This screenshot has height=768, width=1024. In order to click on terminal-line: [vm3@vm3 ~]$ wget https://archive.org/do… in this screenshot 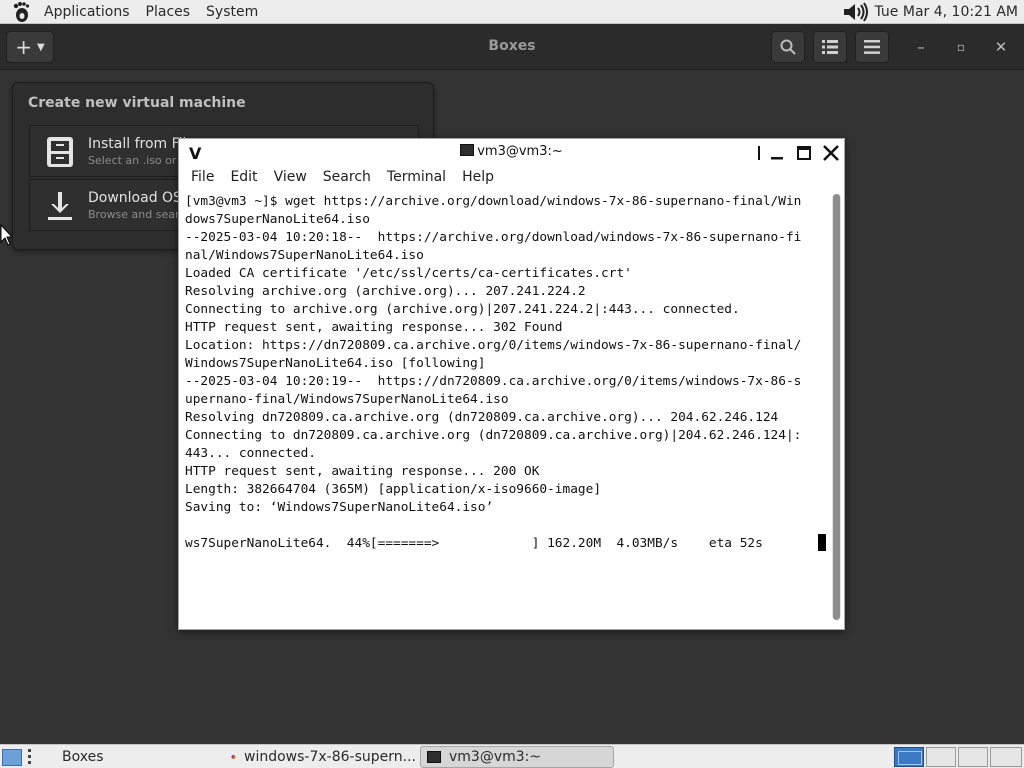, I will do `click(493, 201)`.